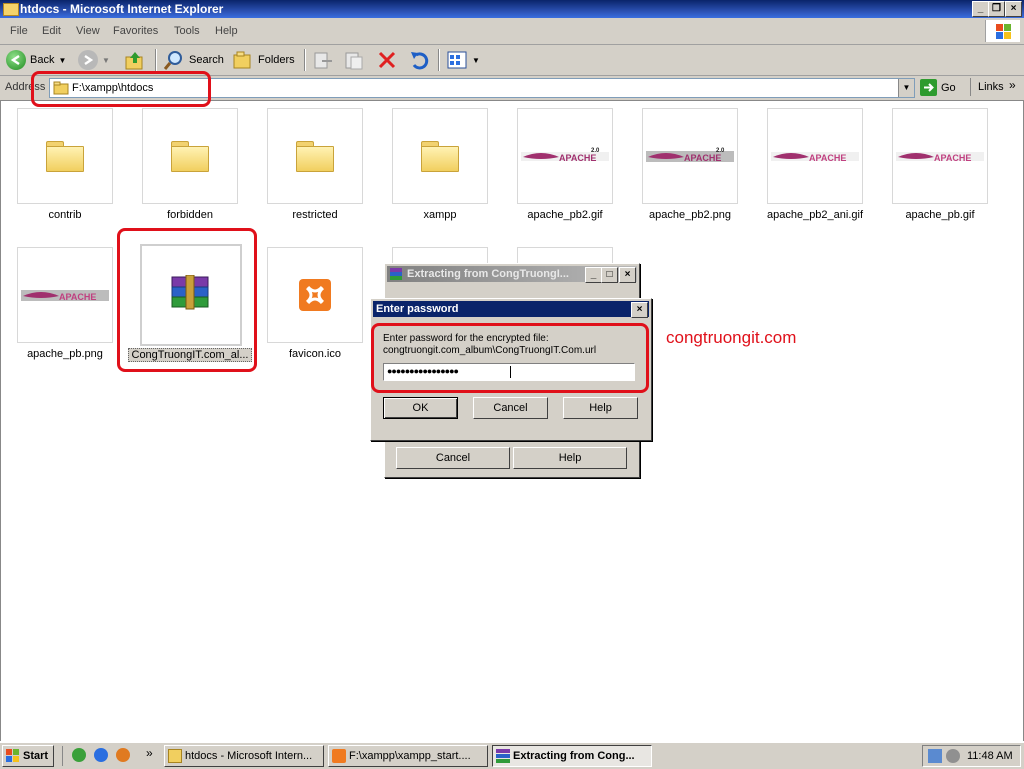 The height and width of the screenshot is (769, 1024). I want to click on ok-button: OK, so click(420, 408).